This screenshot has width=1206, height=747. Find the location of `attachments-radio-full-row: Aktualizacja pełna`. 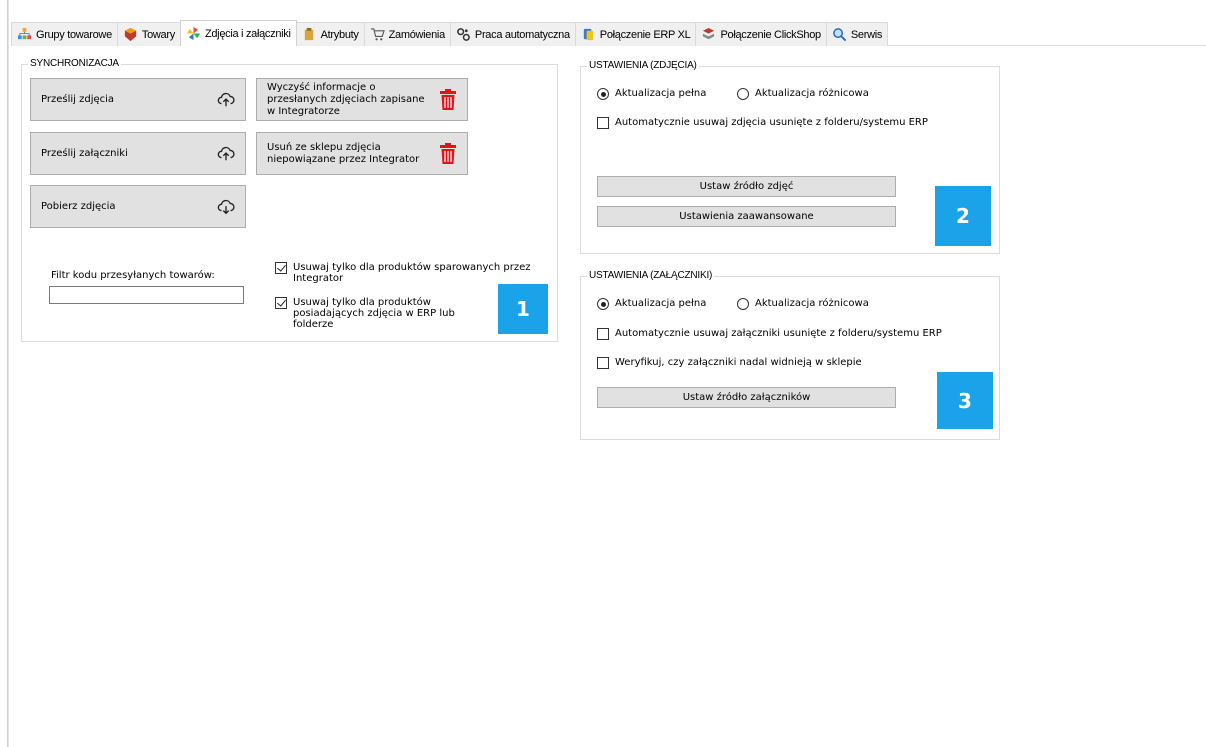

attachments-radio-full-row: Aktualizacja pełna is located at coordinates (651, 304).